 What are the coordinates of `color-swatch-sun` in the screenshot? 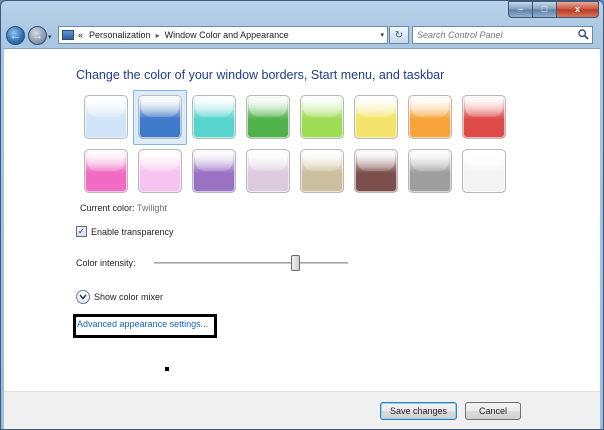 It's located at (376, 117).